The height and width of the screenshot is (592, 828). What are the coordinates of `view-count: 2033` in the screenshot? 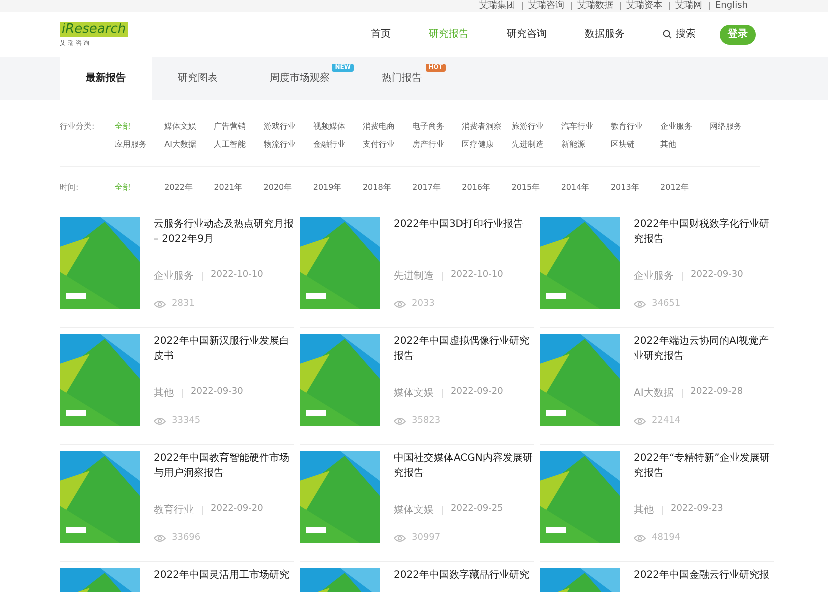 It's located at (423, 304).